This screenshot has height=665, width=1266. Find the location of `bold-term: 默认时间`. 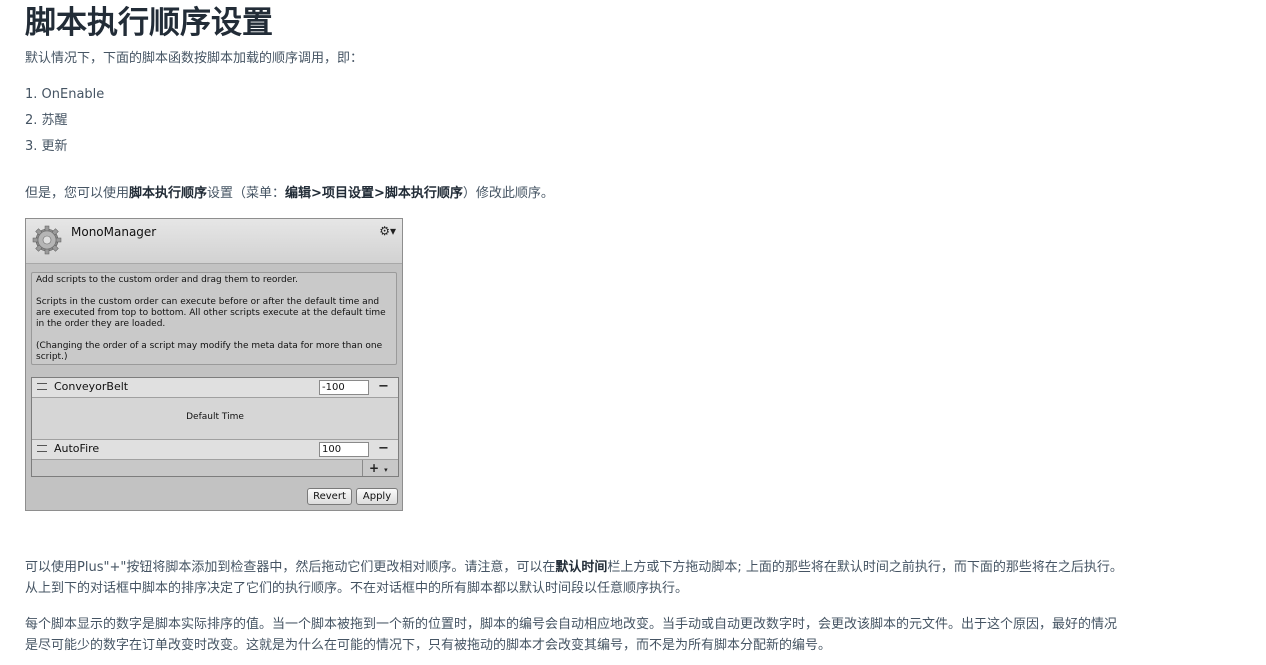

bold-term: 默认时间 is located at coordinates (581, 567).